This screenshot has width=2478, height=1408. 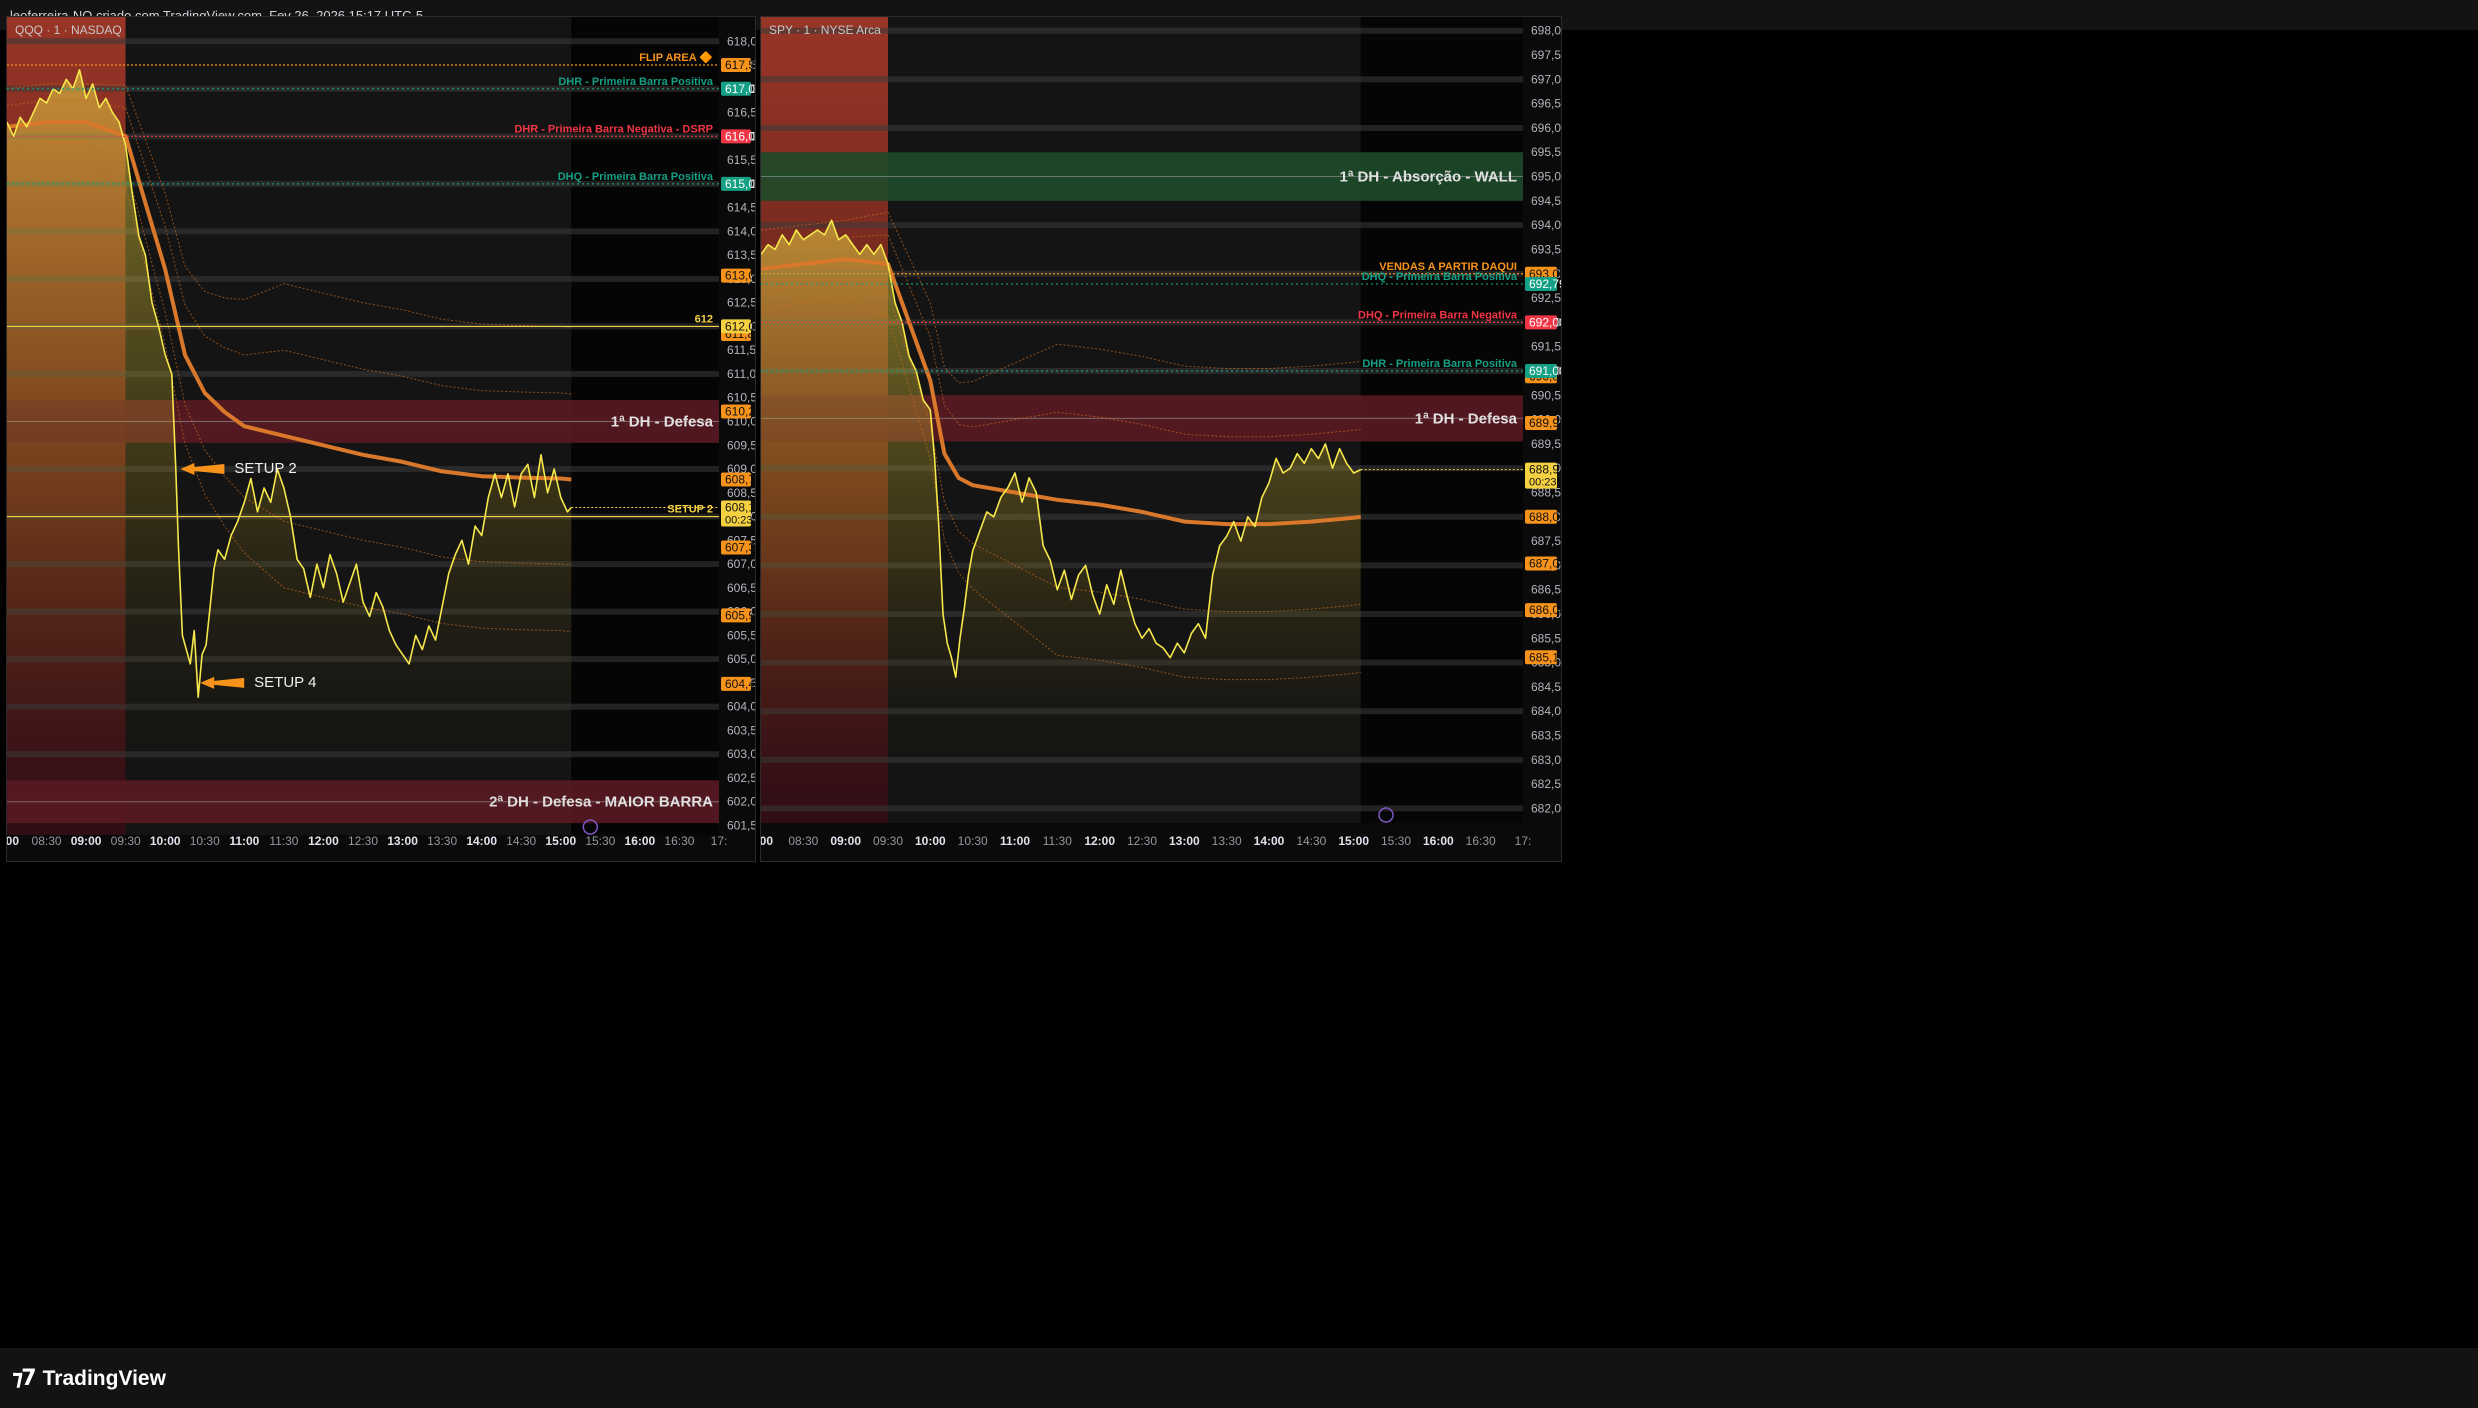 I want to click on last-price-tag: 608,19, so click(x=740, y=508).